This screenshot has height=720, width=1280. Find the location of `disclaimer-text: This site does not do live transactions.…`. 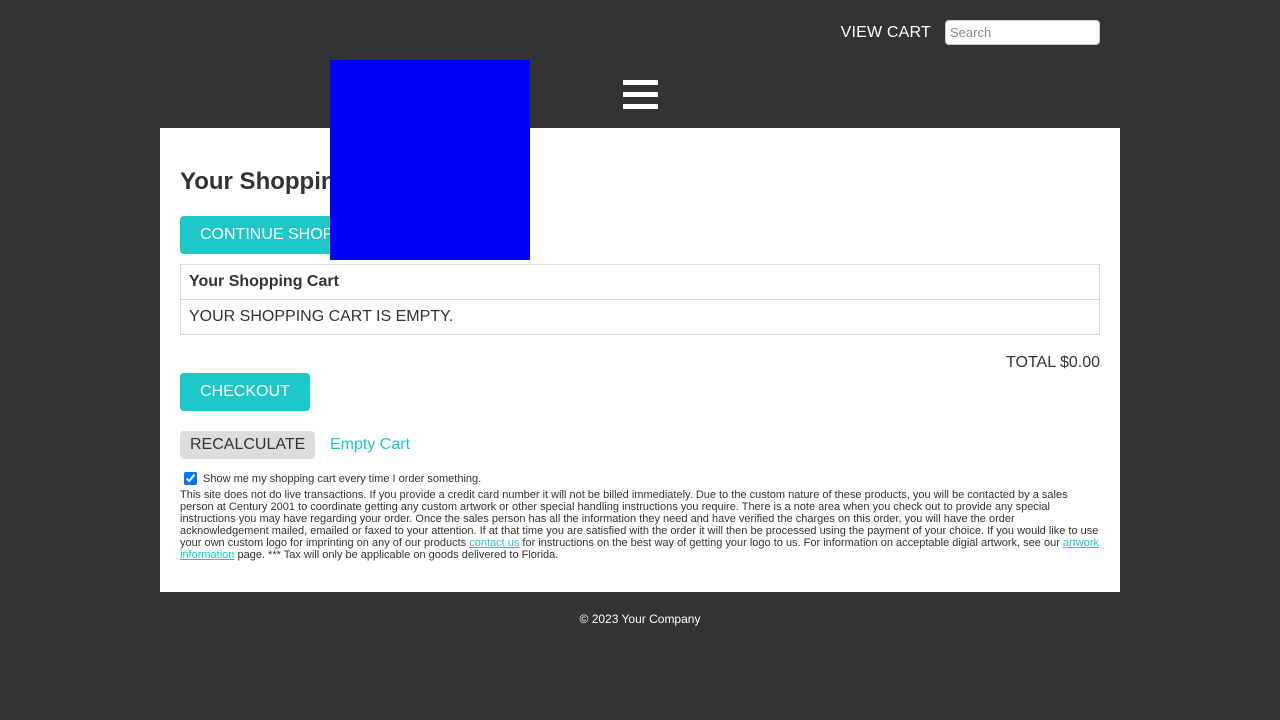

disclaimer-text: This site does not do live transactions.… is located at coordinates (640, 525).